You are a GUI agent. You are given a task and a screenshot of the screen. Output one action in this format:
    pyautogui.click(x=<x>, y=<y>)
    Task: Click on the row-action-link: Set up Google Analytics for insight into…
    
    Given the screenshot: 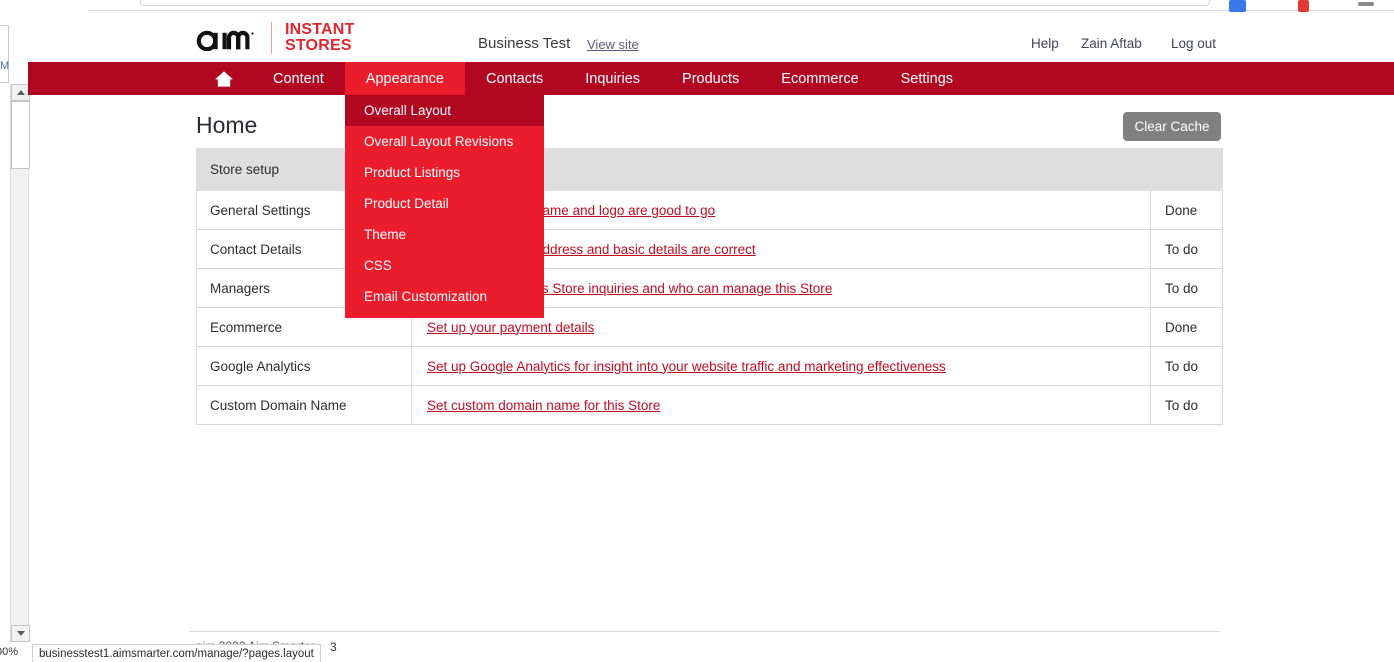 What is the action you would take?
    pyautogui.click(x=686, y=366)
    